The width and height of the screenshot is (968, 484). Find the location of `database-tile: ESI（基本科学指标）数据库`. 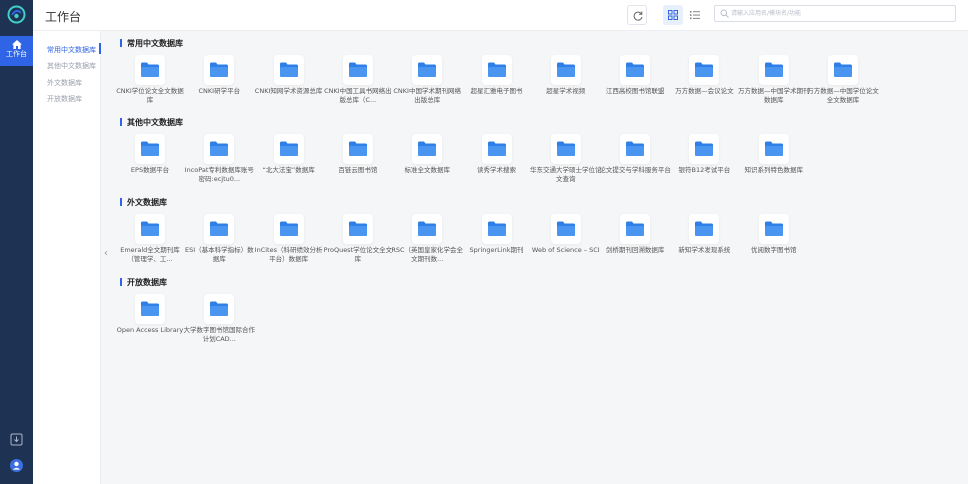

database-tile: ESI（基本科学指标）数据库 is located at coordinates (219, 253).